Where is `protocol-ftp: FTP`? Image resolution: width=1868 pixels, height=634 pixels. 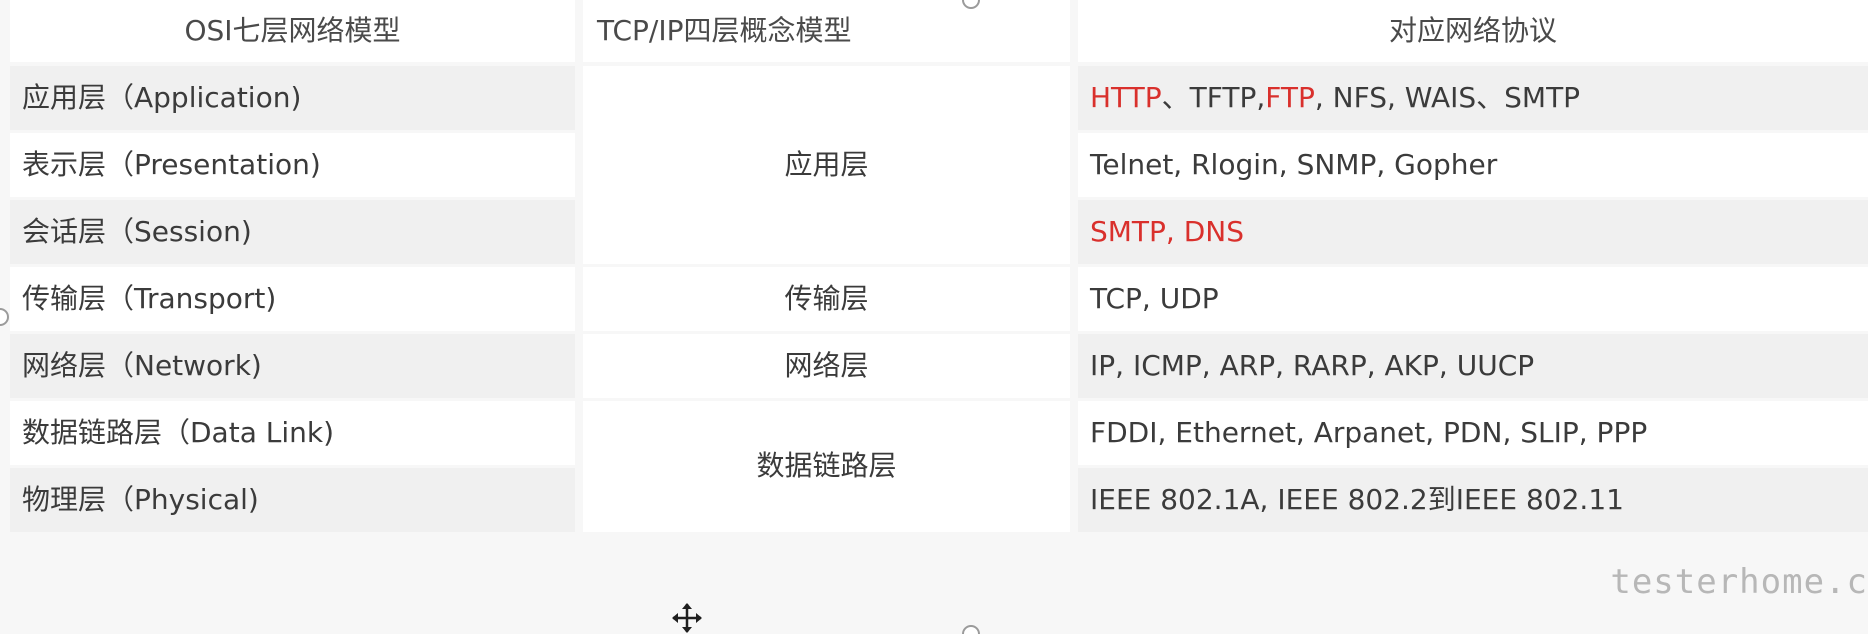 protocol-ftp: FTP is located at coordinates (1290, 97).